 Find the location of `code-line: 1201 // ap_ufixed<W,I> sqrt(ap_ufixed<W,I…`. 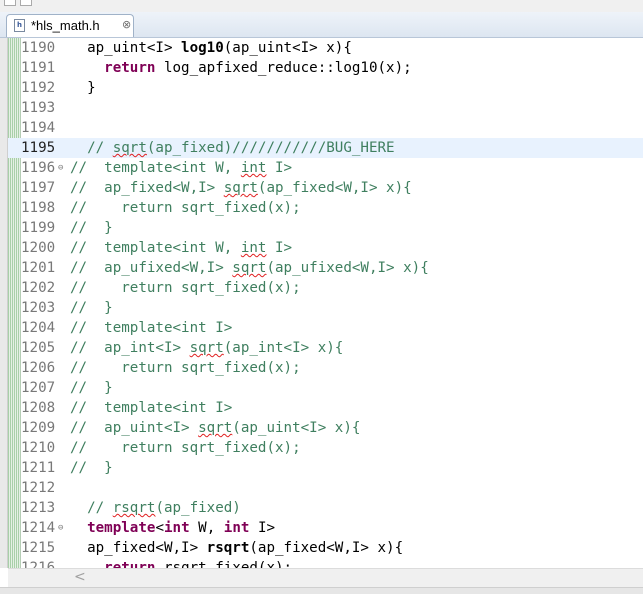

code-line: 1201 // ap_ufixed<W,I> sqrt(ap_ufixed<W,I… is located at coordinates (325, 268).